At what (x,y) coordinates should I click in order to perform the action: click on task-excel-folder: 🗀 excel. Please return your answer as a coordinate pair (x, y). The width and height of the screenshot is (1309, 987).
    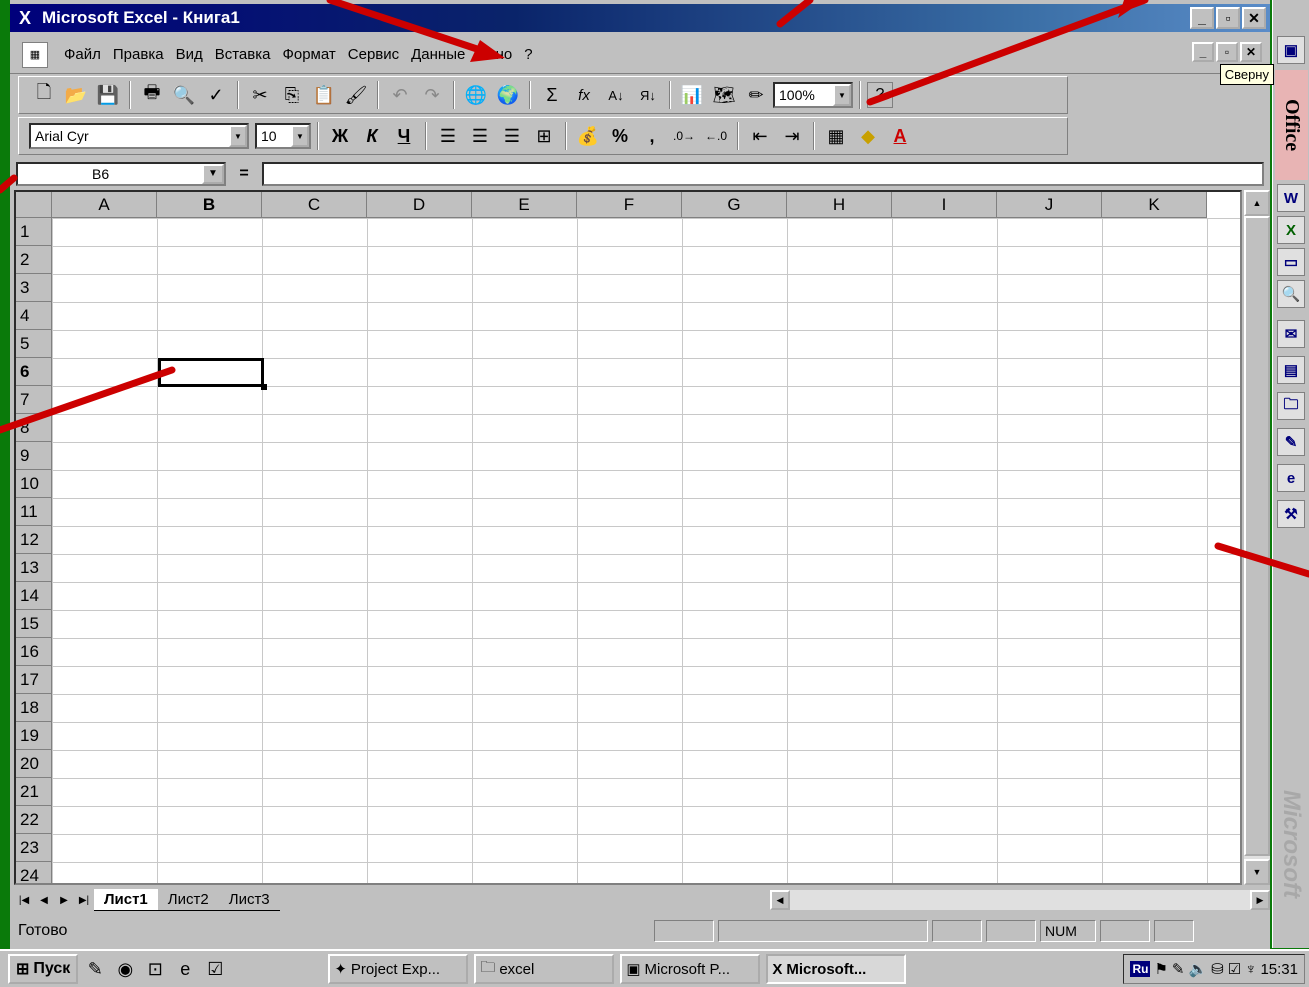
    Looking at the image, I should click on (544, 969).